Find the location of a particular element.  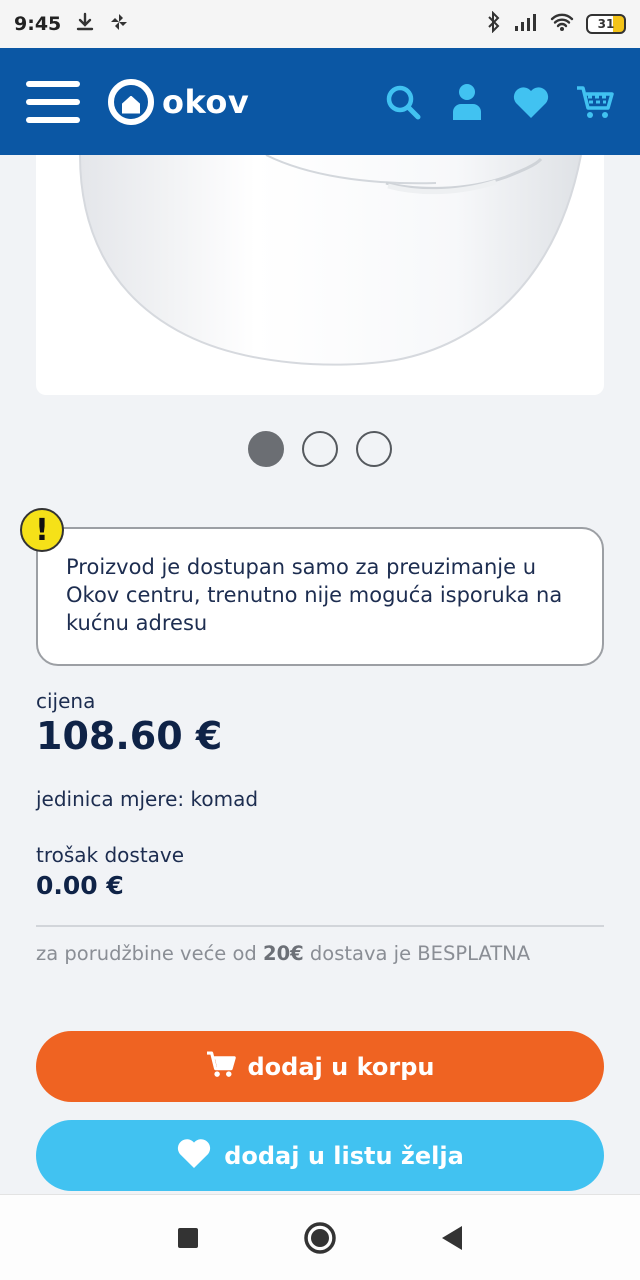

carousel-dots is located at coordinates (320, 449).